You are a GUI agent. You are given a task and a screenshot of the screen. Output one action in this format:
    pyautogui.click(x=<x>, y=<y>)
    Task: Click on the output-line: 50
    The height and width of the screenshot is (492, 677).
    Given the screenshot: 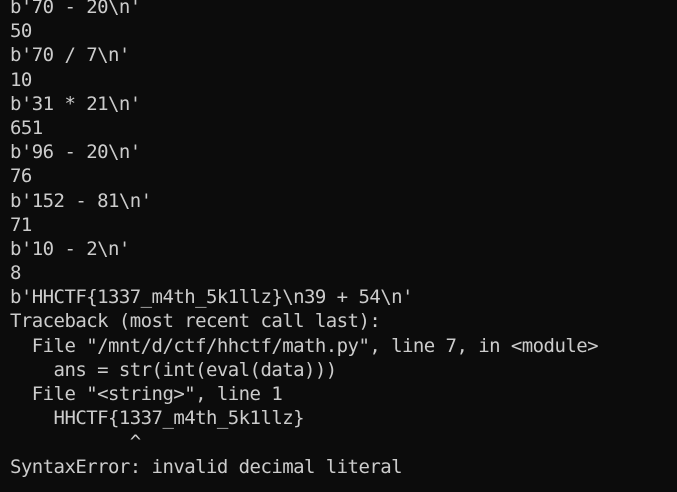 What is the action you would take?
    pyautogui.click(x=21, y=31)
    